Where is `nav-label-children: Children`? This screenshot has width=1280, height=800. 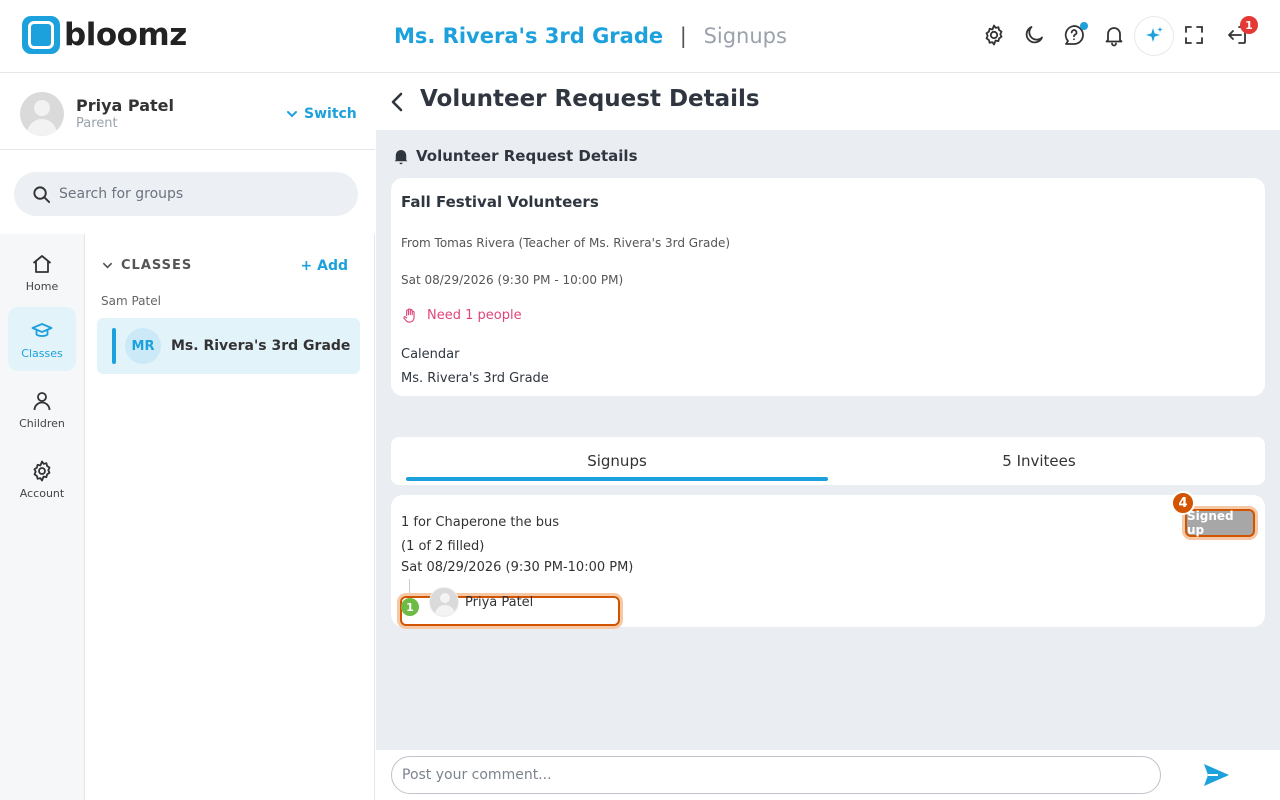 nav-label-children: Children is located at coordinates (42, 423).